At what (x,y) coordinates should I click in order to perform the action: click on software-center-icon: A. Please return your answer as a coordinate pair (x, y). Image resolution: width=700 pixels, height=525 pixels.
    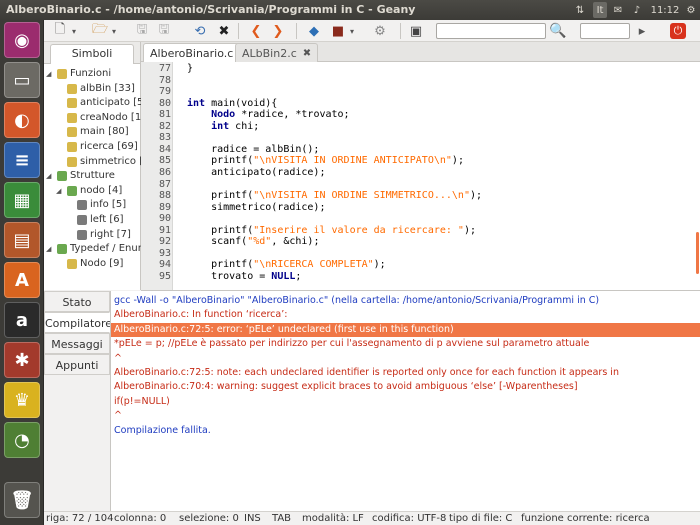
    Looking at the image, I should click on (22, 280).